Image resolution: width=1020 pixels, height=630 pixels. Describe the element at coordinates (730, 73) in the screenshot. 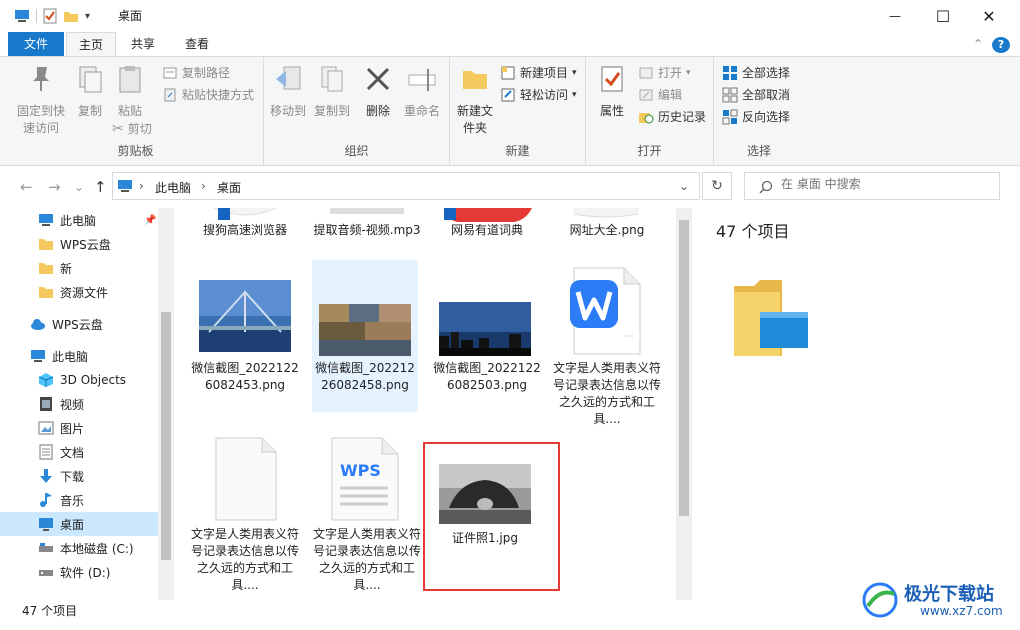

I see `select-all-icon` at that location.